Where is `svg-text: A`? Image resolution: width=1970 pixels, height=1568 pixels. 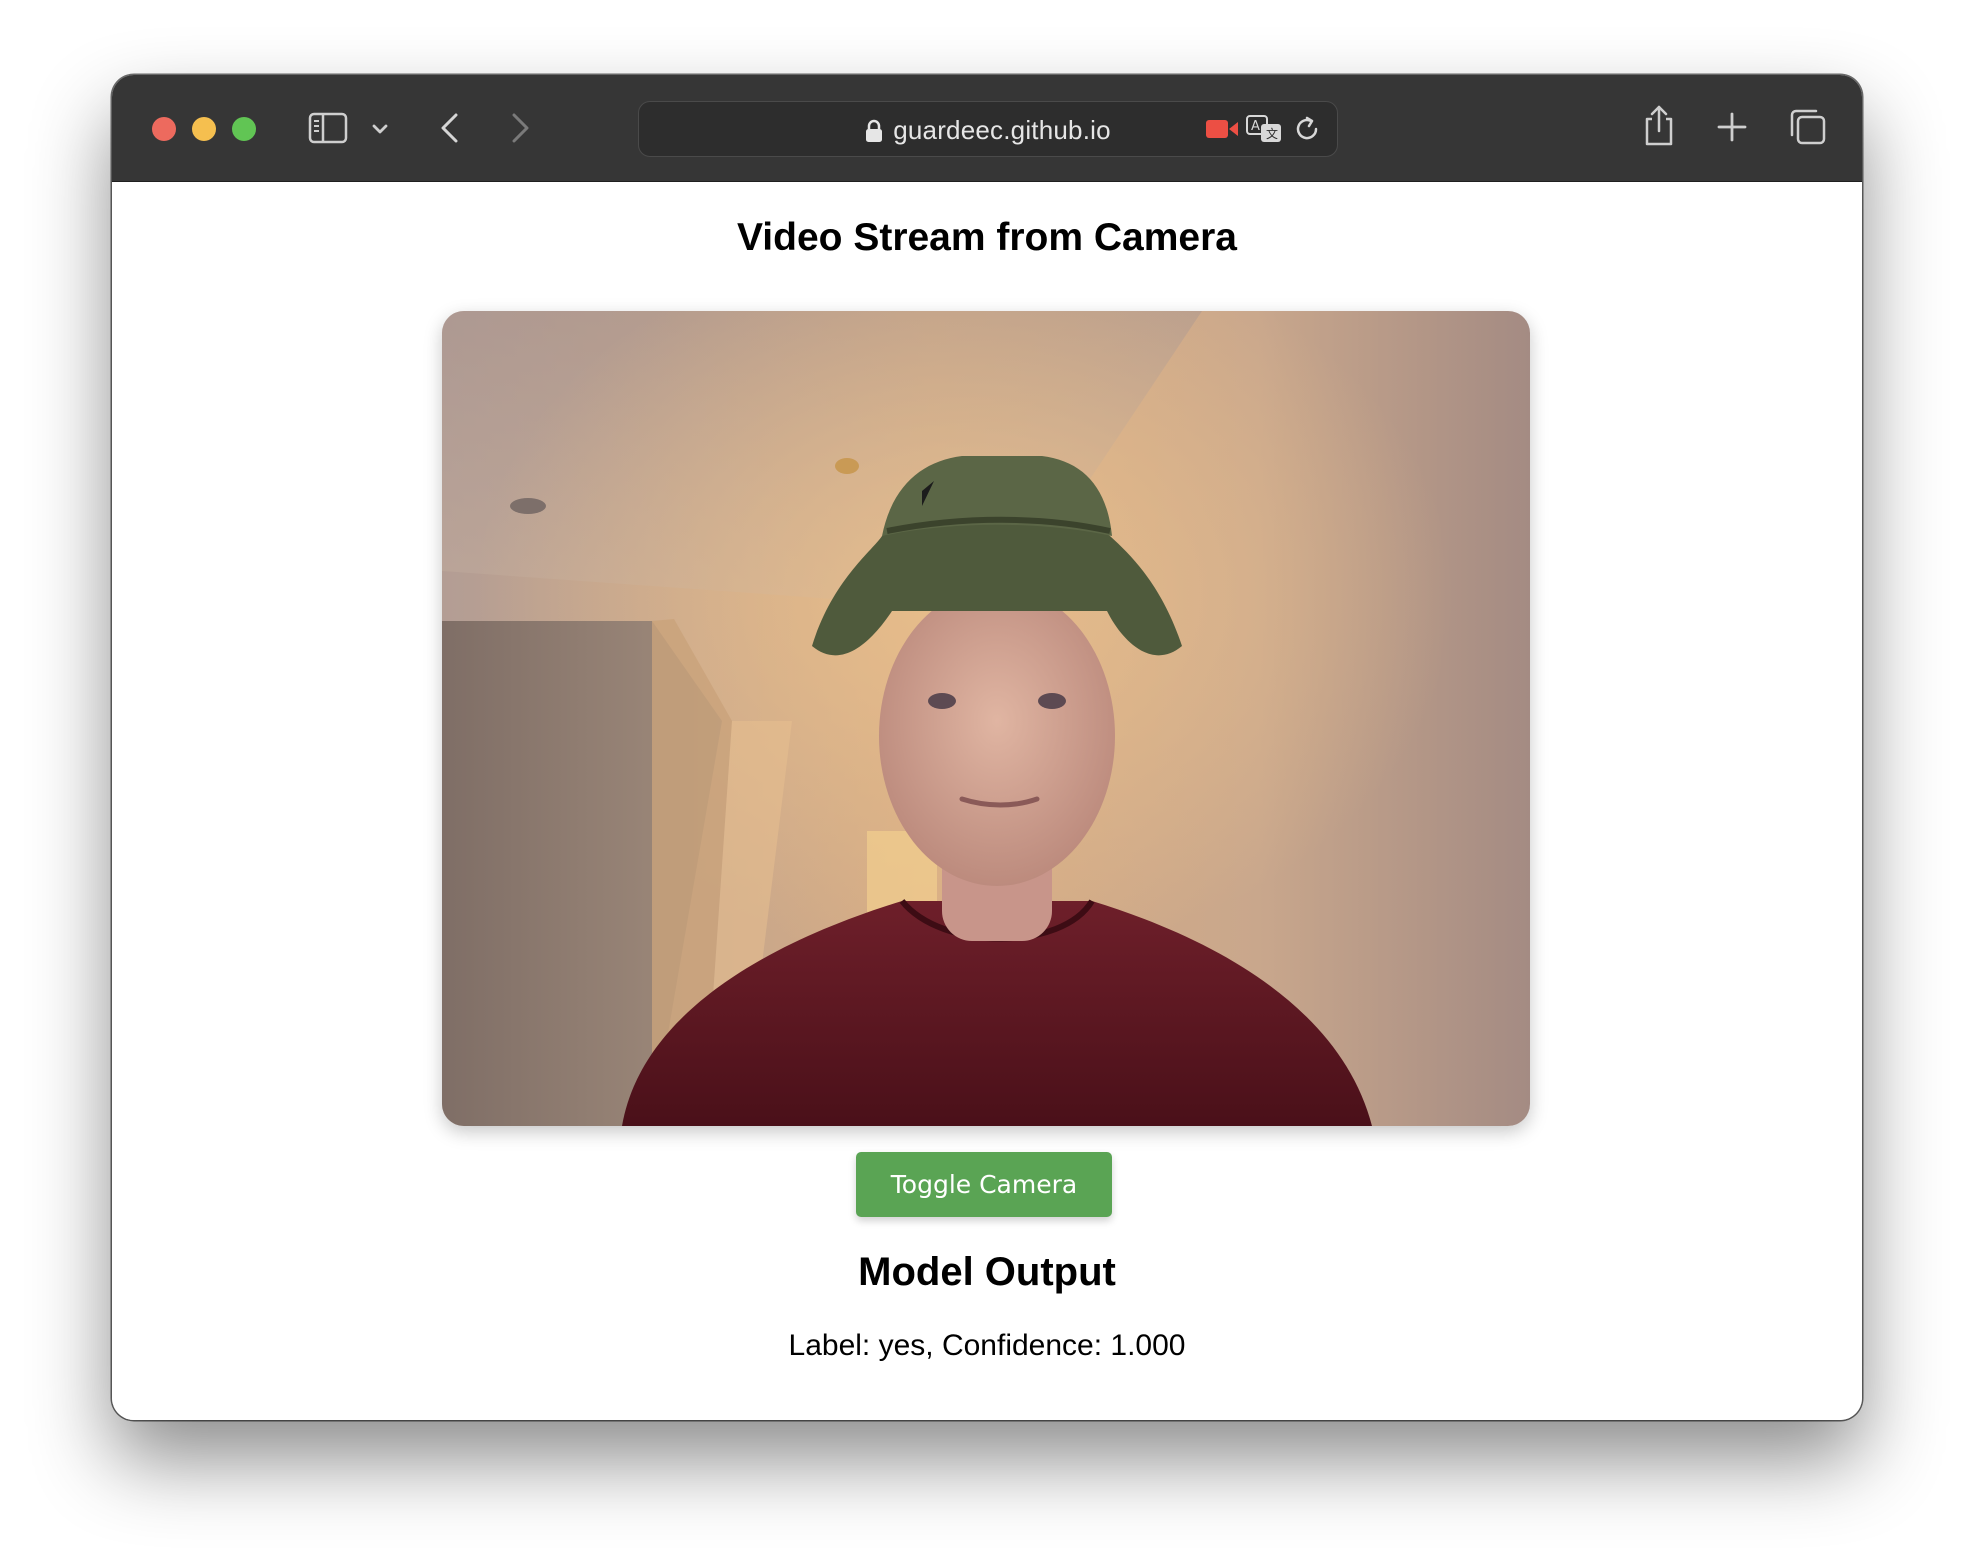
svg-text: A is located at coordinates (1255, 126).